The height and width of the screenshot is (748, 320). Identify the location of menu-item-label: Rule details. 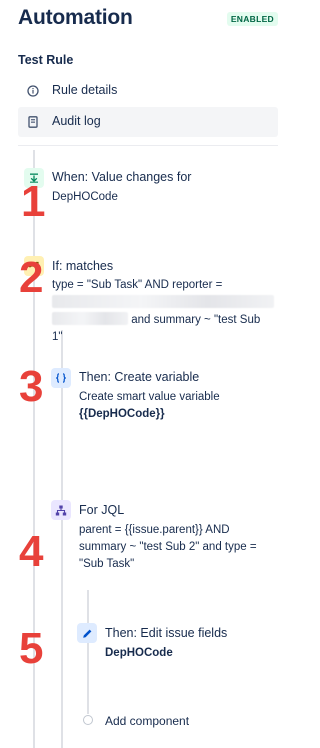
(85, 90).